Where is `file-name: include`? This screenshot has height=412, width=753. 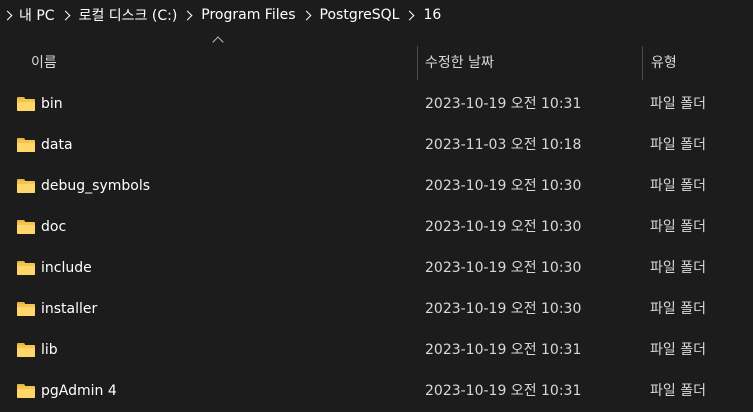 file-name: include is located at coordinates (66, 268).